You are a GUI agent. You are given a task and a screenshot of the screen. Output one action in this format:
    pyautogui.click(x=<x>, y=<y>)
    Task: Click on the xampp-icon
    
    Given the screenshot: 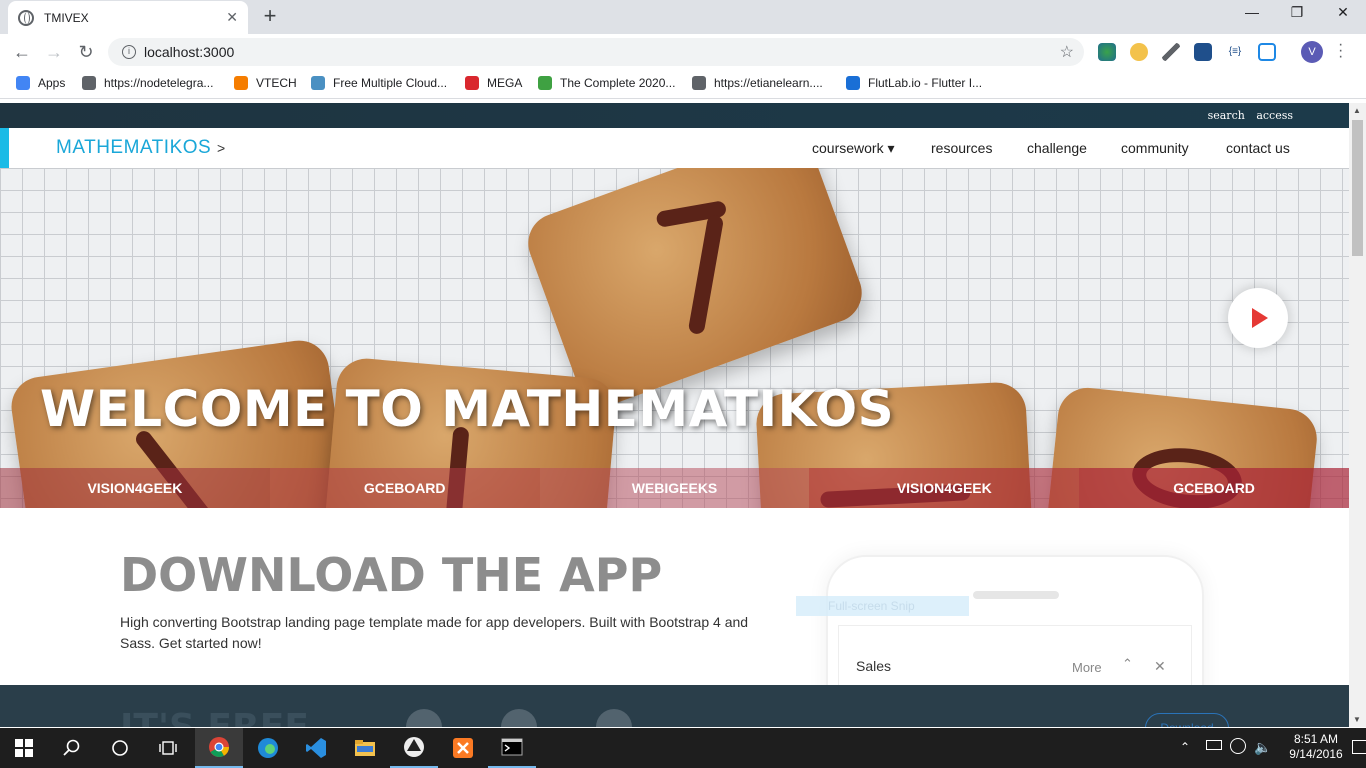 What is the action you would take?
    pyautogui.click(x=463, y=748)
    